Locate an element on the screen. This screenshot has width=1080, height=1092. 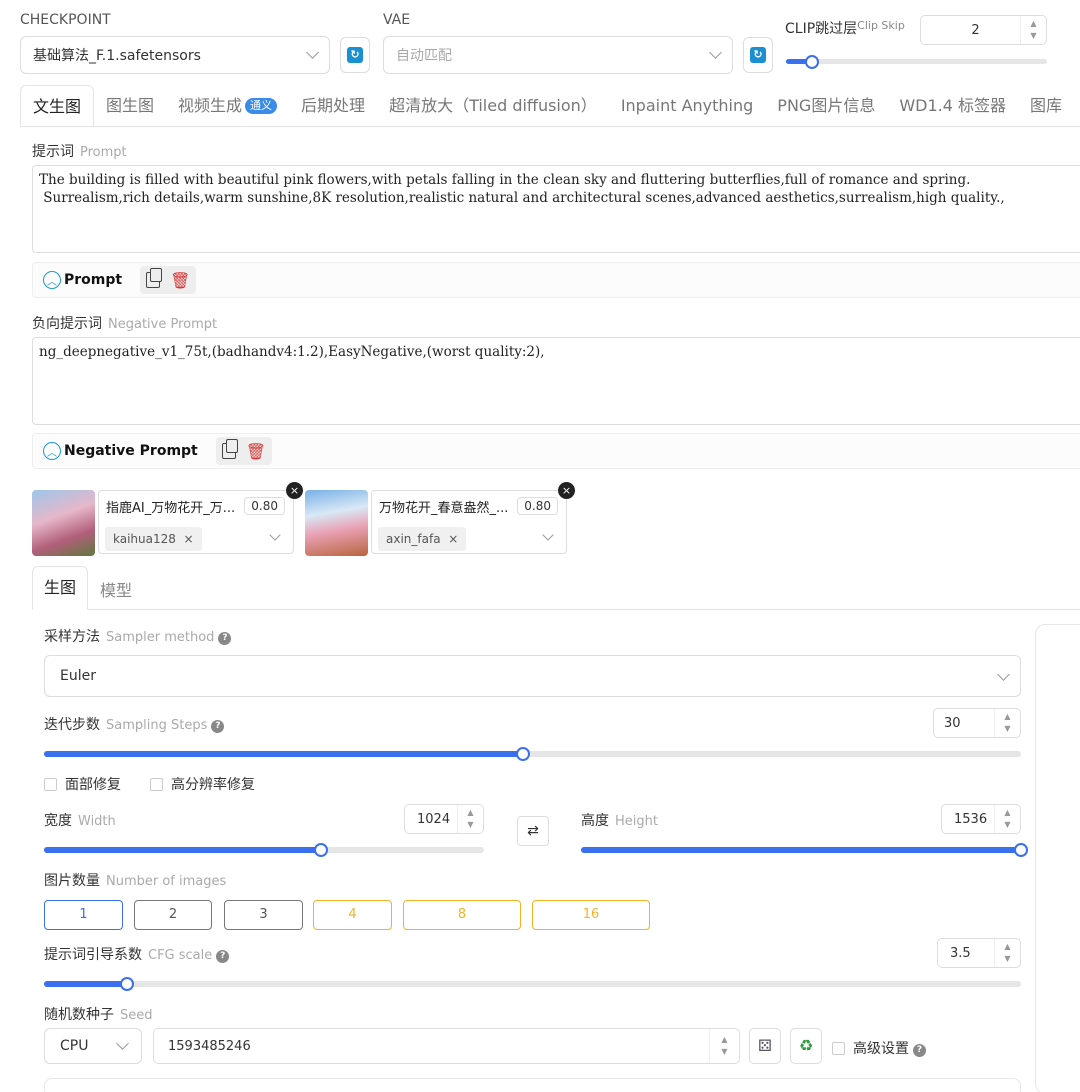
refresh-icon: ↻ is located at coordinates (355, 55).